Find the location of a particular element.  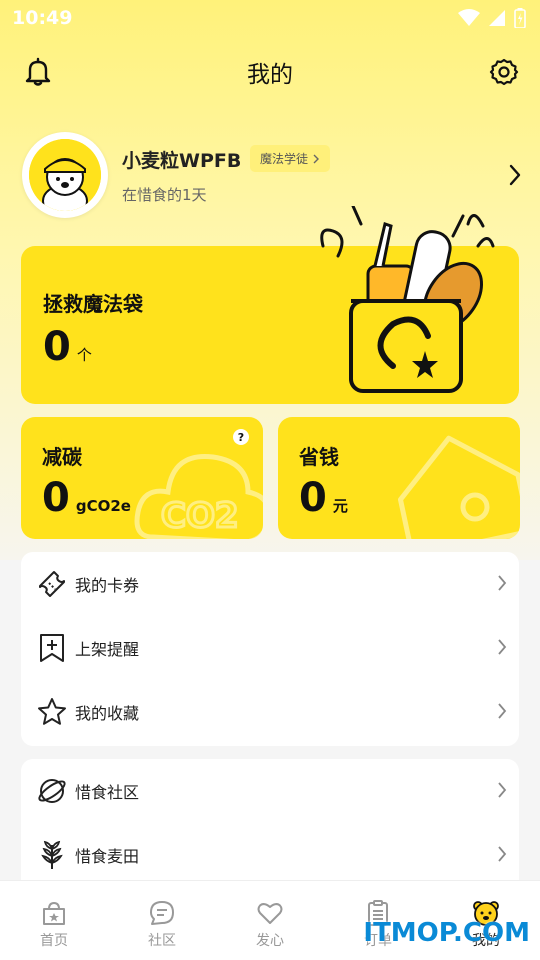

bell-icon is located at coordinates (38, 71).